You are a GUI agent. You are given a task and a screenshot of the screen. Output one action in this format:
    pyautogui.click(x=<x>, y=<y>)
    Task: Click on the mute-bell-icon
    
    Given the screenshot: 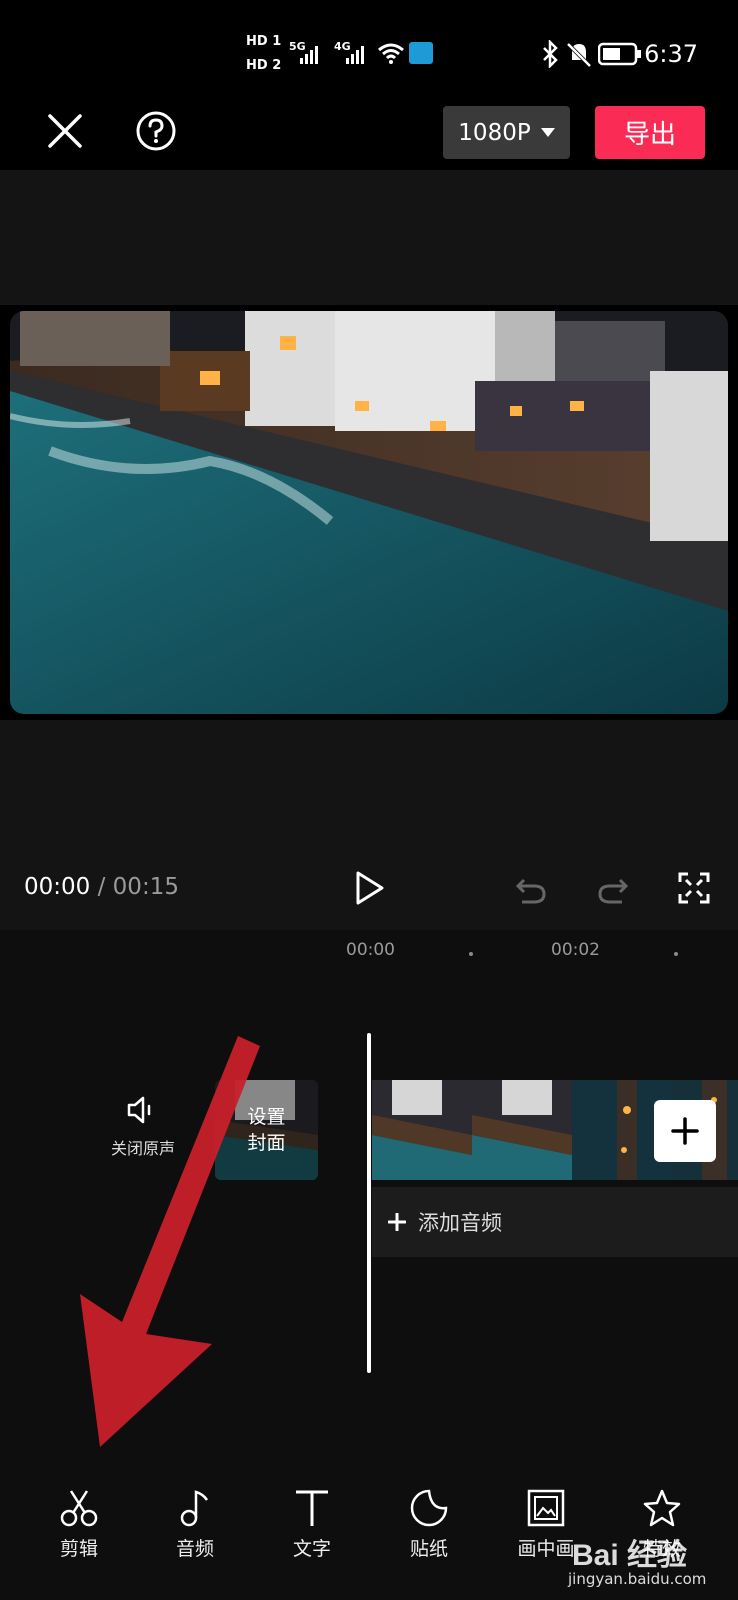 What is the action you would take?
    pyautogui.click(x=579, y=55)
    